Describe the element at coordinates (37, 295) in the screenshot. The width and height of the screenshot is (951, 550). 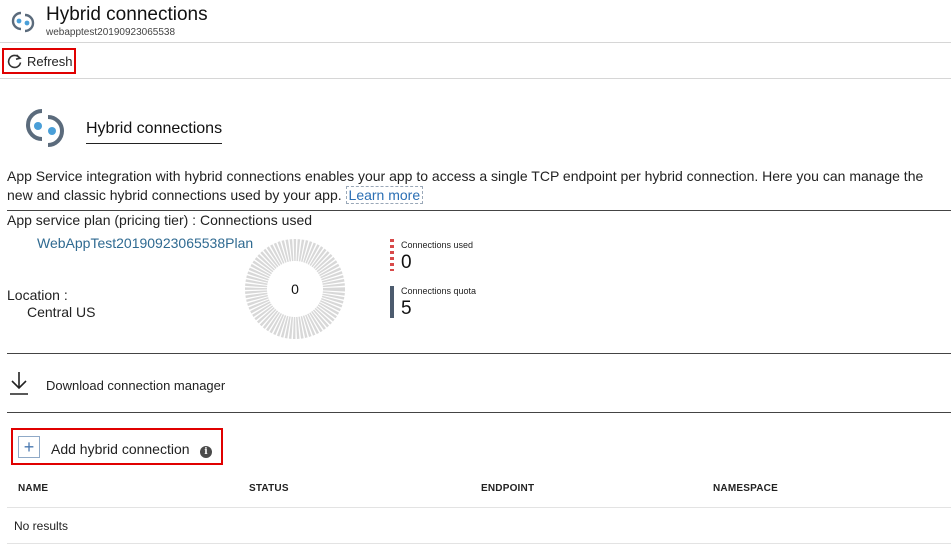
I see `location-label: Location :` at that location.